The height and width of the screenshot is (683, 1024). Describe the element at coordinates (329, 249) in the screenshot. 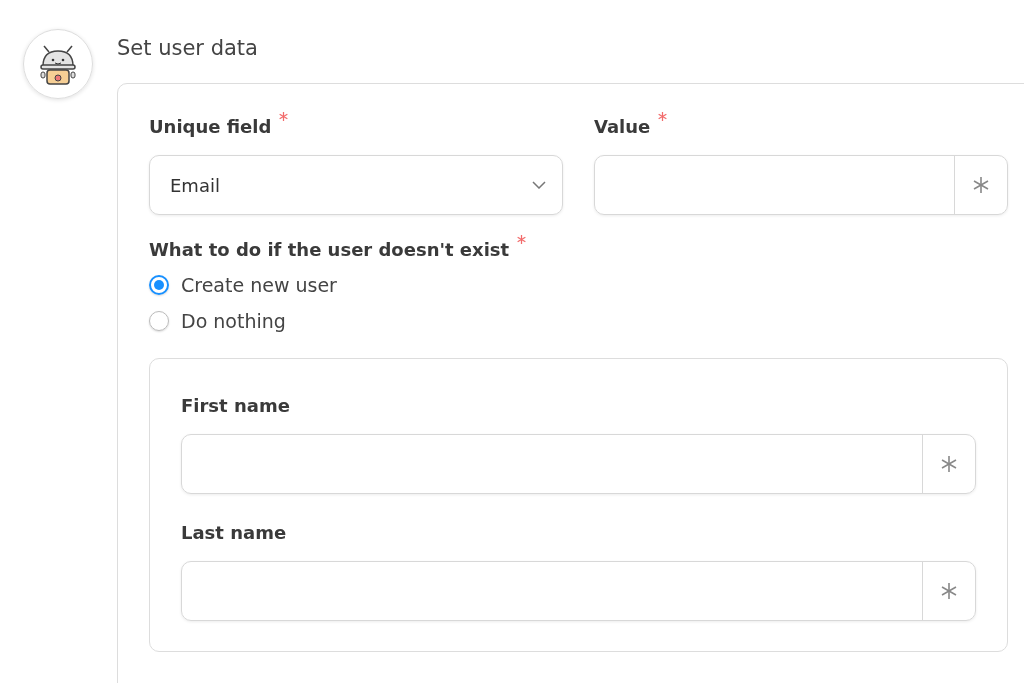

I see `field-label: What to do if the user doesn't exist` at that location.